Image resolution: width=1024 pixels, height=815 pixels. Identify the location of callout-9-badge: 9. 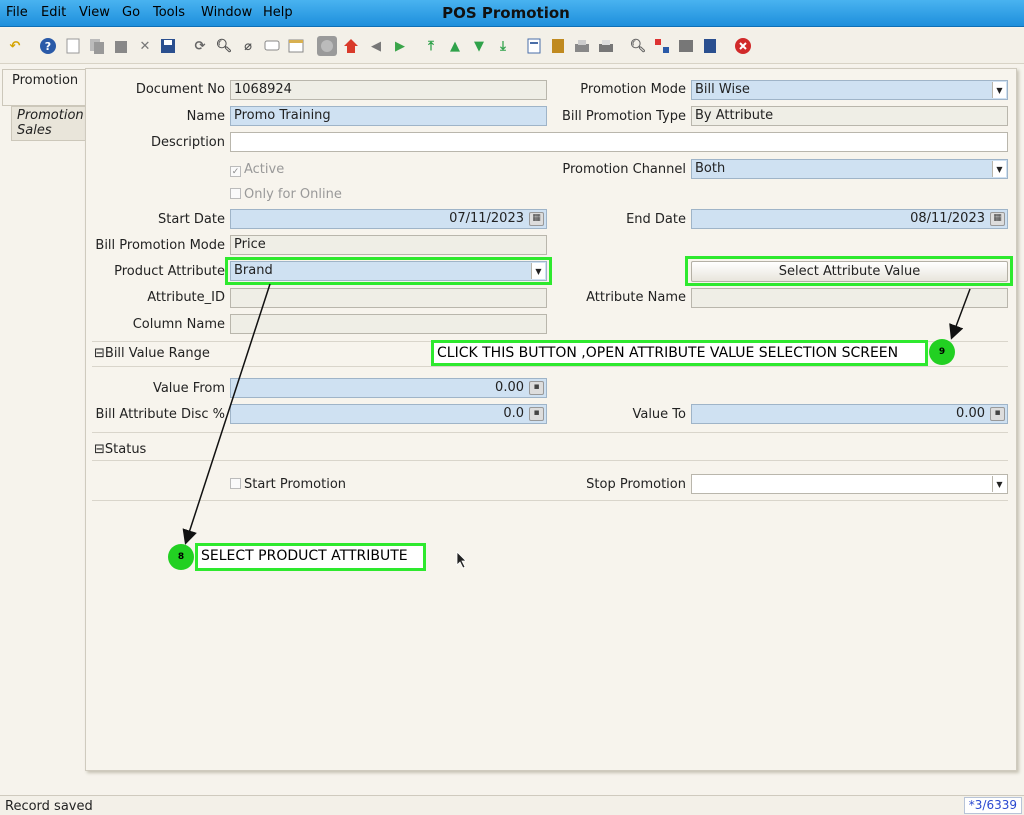
(942, 352).